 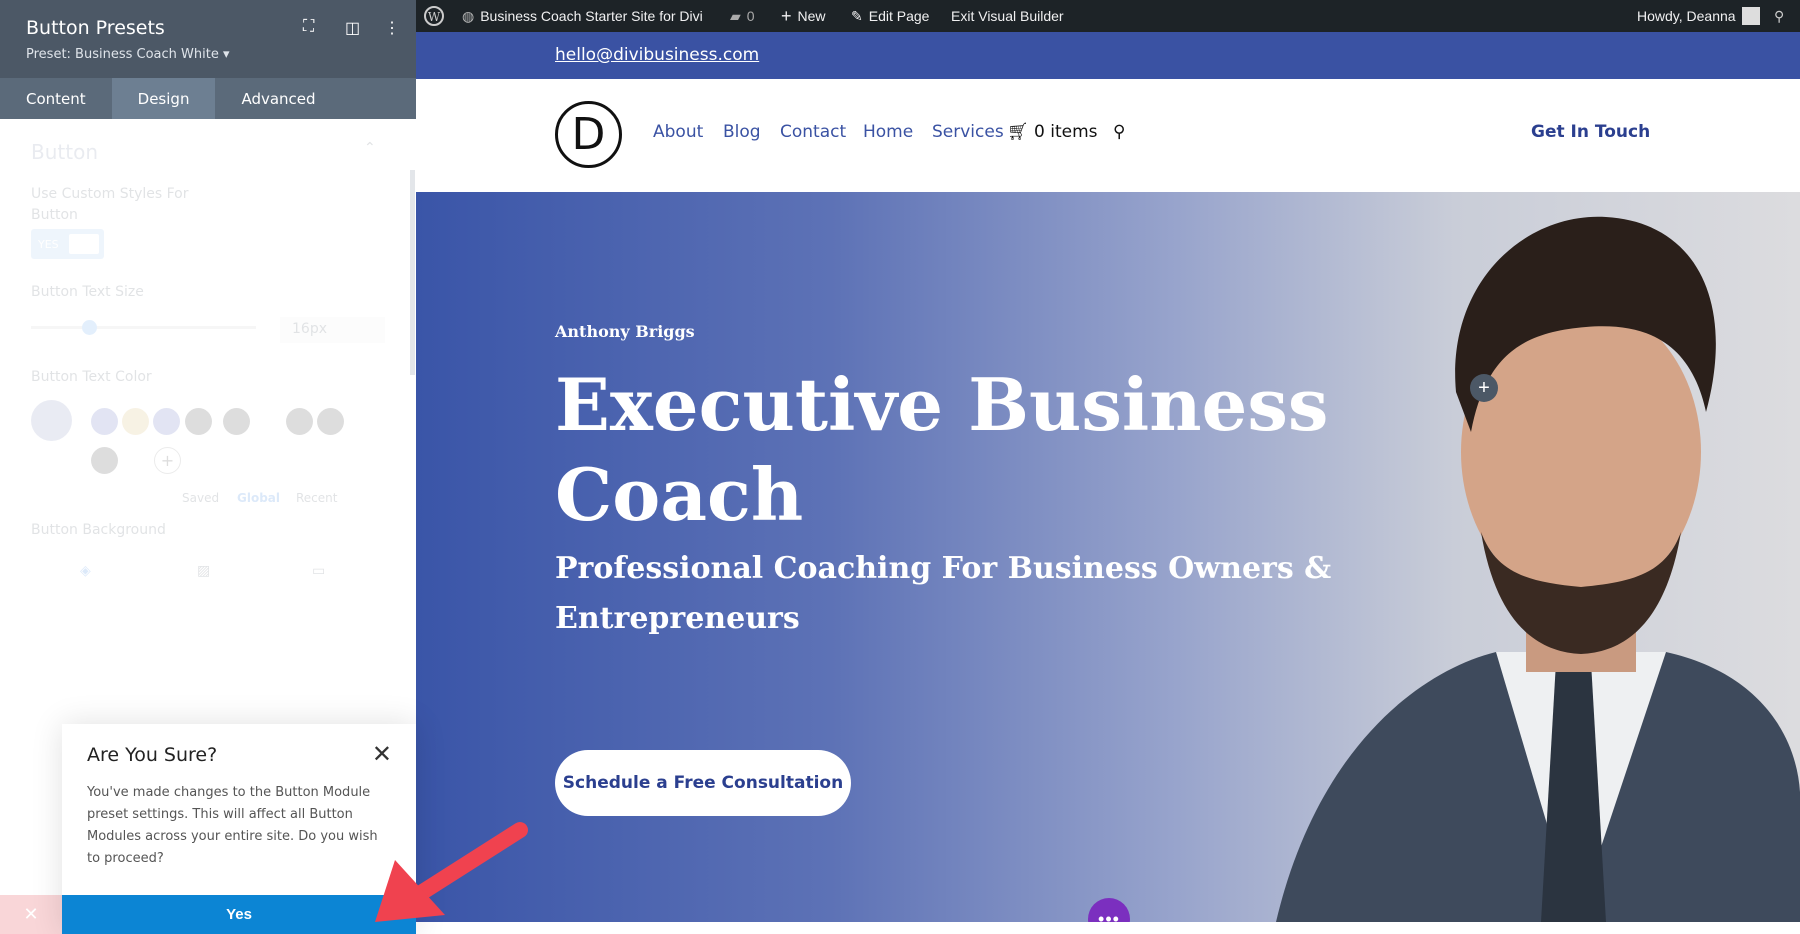 I want to click on user-menu: Howdy, Deanna, so click(x=1698, y=16).